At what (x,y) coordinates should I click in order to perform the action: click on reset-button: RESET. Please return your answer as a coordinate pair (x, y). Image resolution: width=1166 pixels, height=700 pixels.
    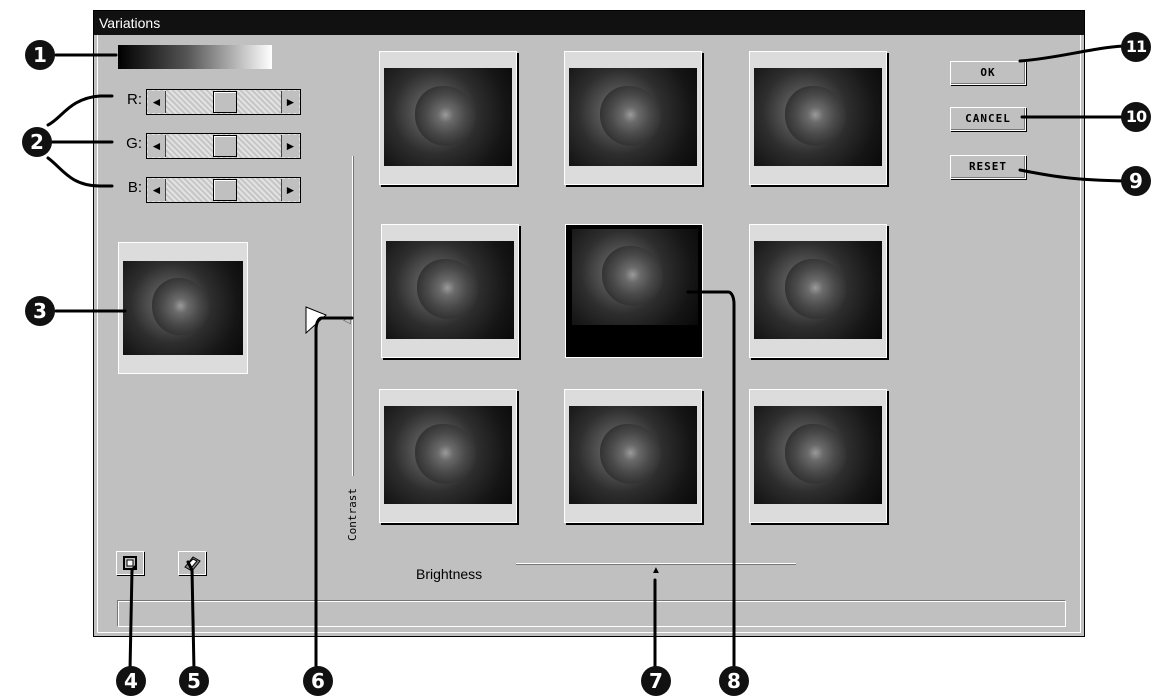
    Looking at the image, I should click on (988, 167).